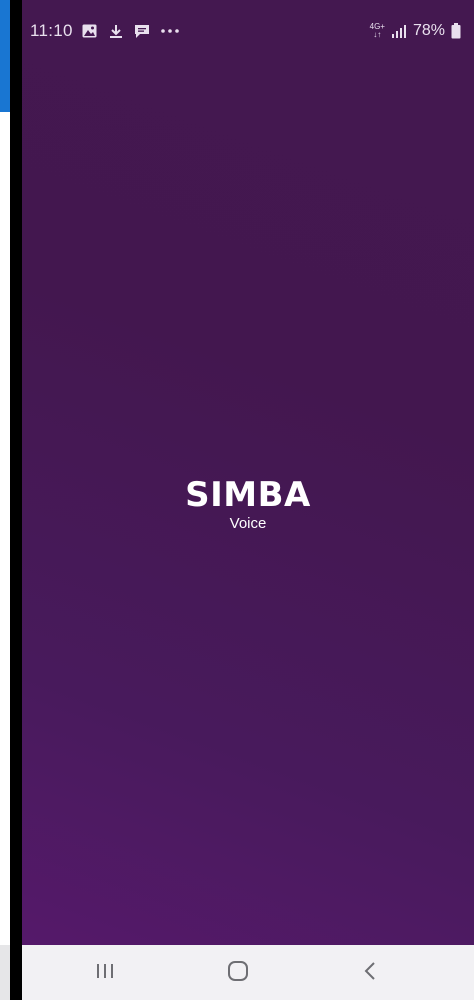  I want to click on recent-apps-icon, so click(105, 973).